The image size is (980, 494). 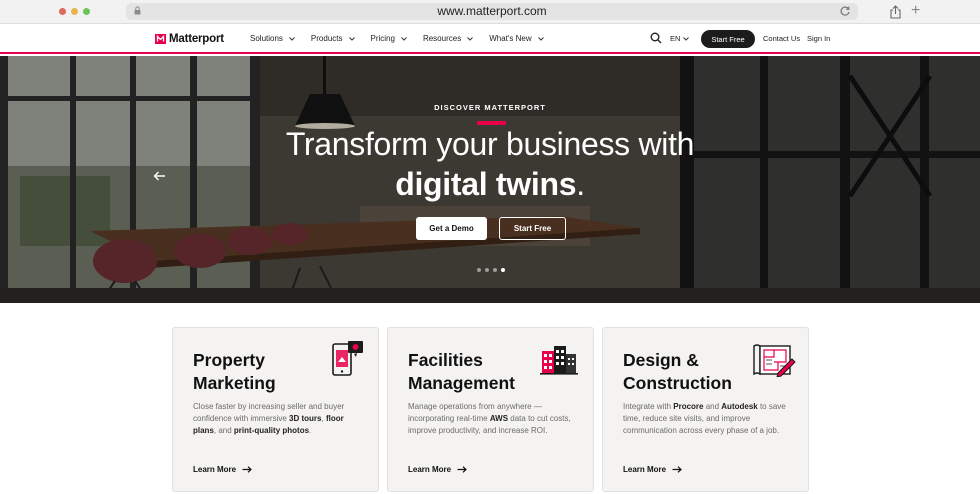 I want to click on matterport-logo: Matterport, so click(x=189, y=39).